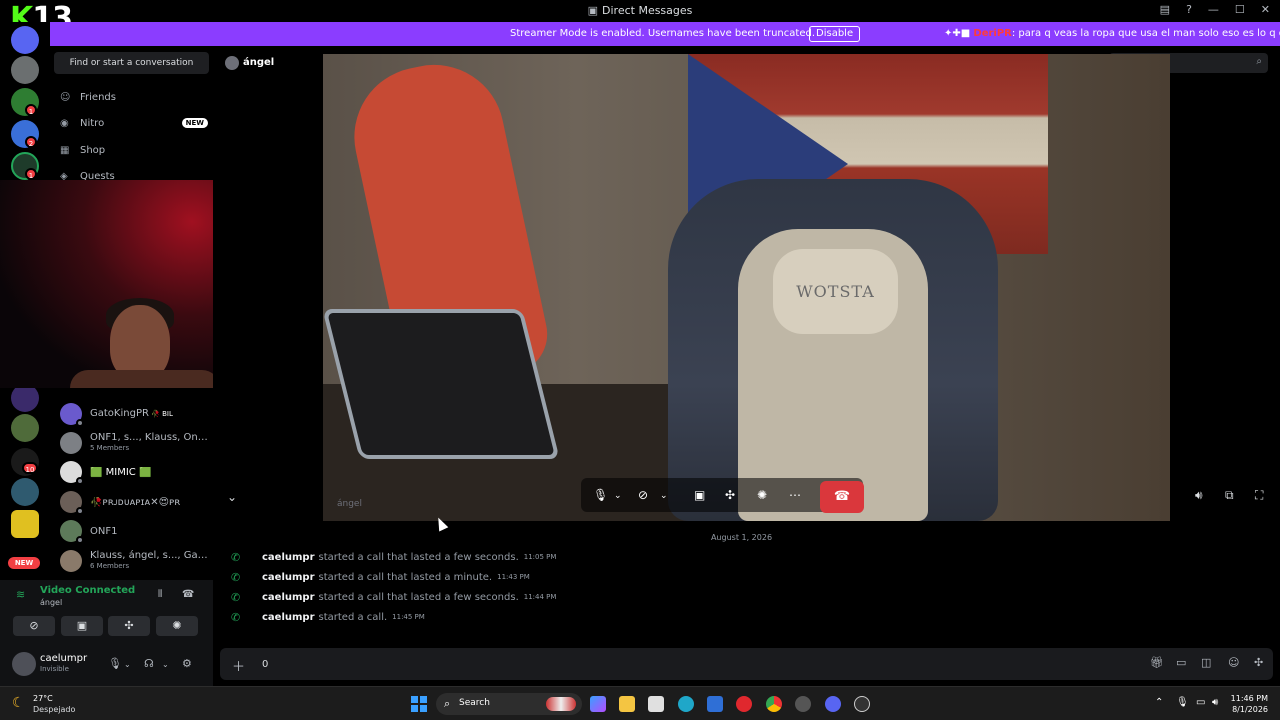 The image size is (1280, 720). Describe the element at coordinates (1182, 702) in the screenshot. I see `microphone-tray-icon: 🎙︎` at that location.